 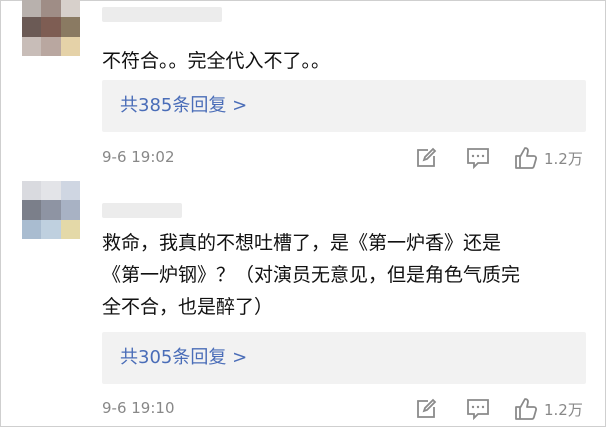 What do you see at coordinates (138, 157) in the screenshot?
I see `comment-time: 9-6 19:02` at bounding box center [138, 157].